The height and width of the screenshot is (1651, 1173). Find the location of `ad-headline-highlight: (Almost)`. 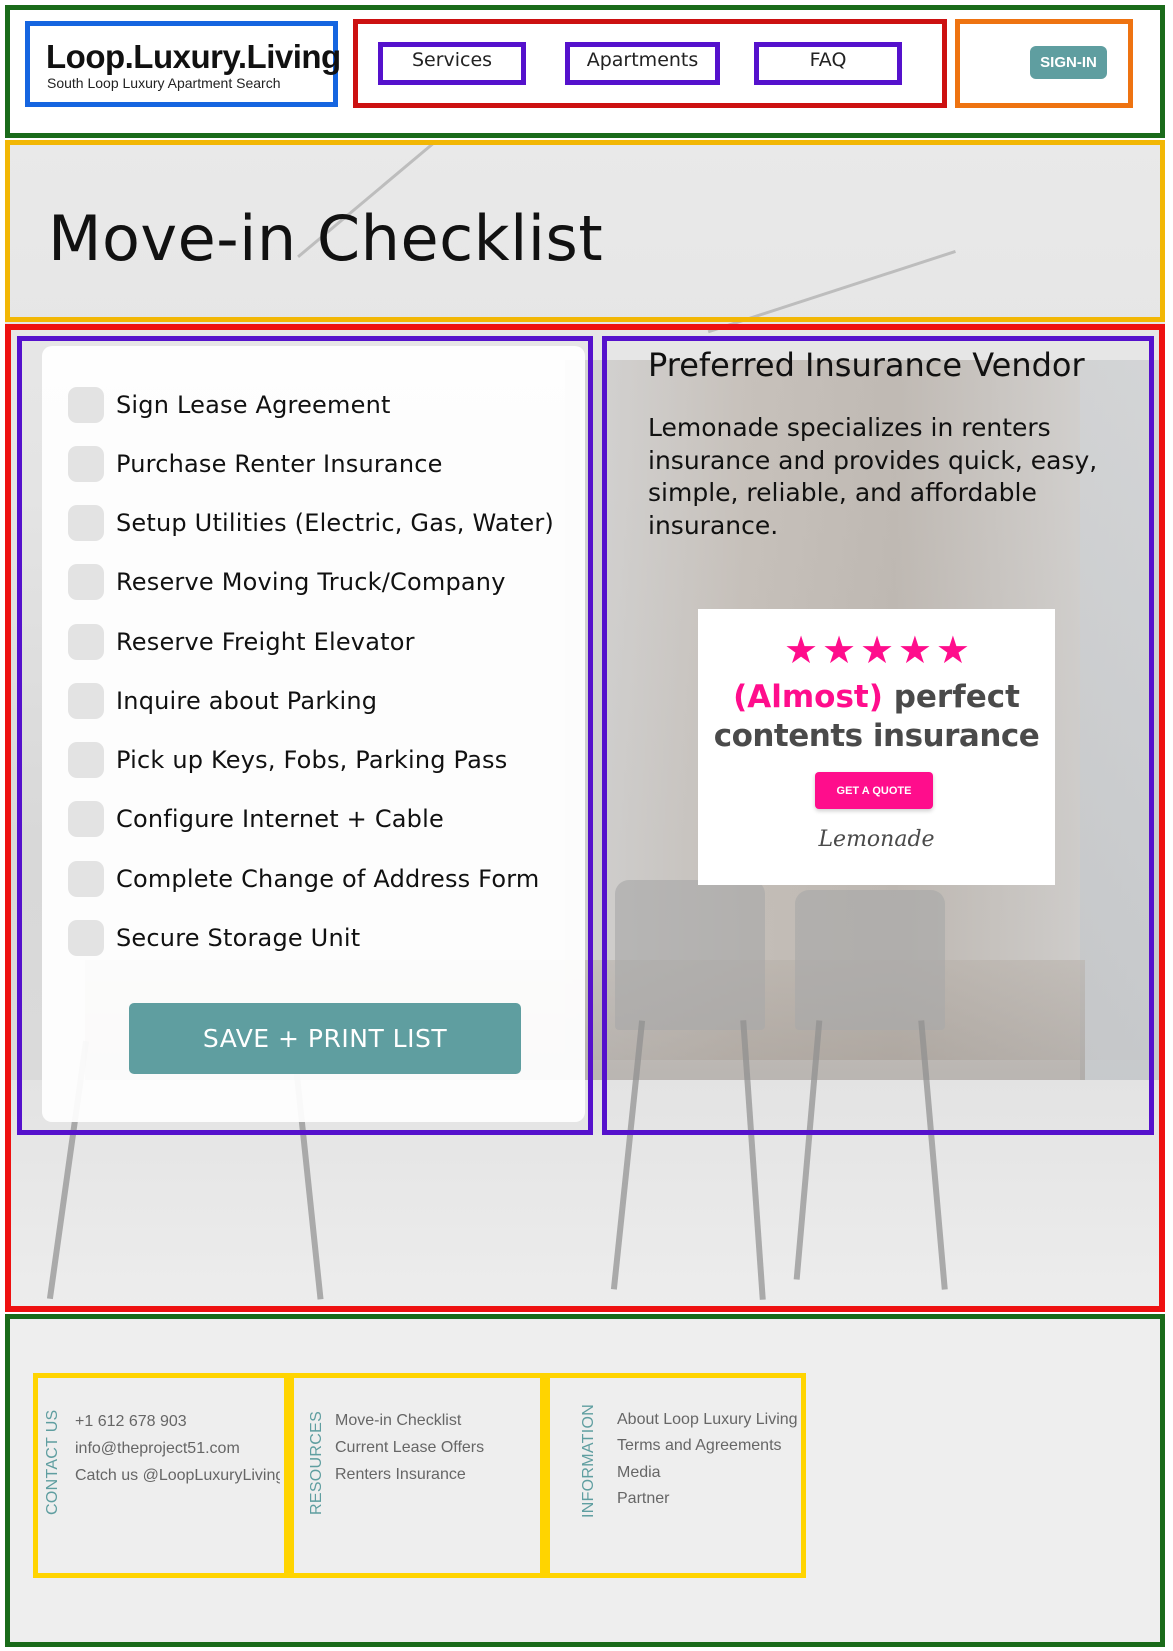

ad-headline-highlight: (Almost) is located at coordinates (808, 697).